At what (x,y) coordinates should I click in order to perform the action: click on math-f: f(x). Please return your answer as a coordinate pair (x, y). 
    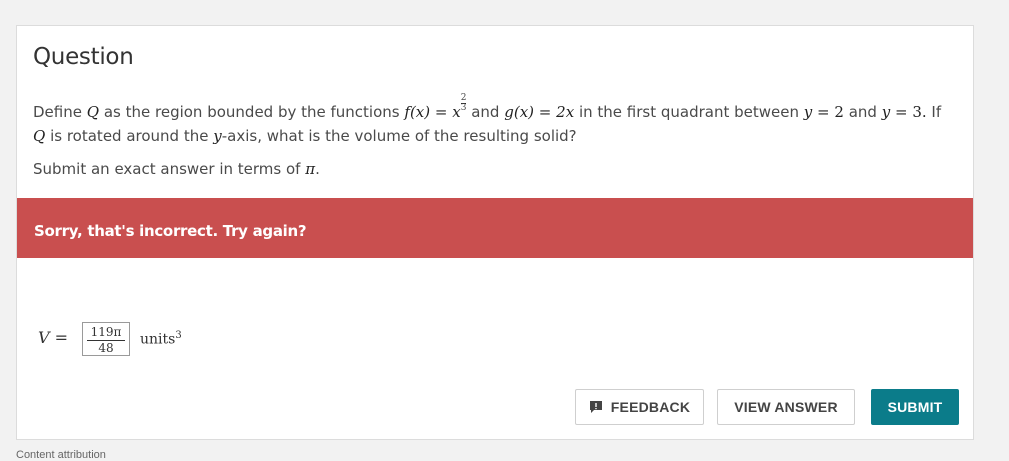
    Looking at the image, I should click on (417, 112).